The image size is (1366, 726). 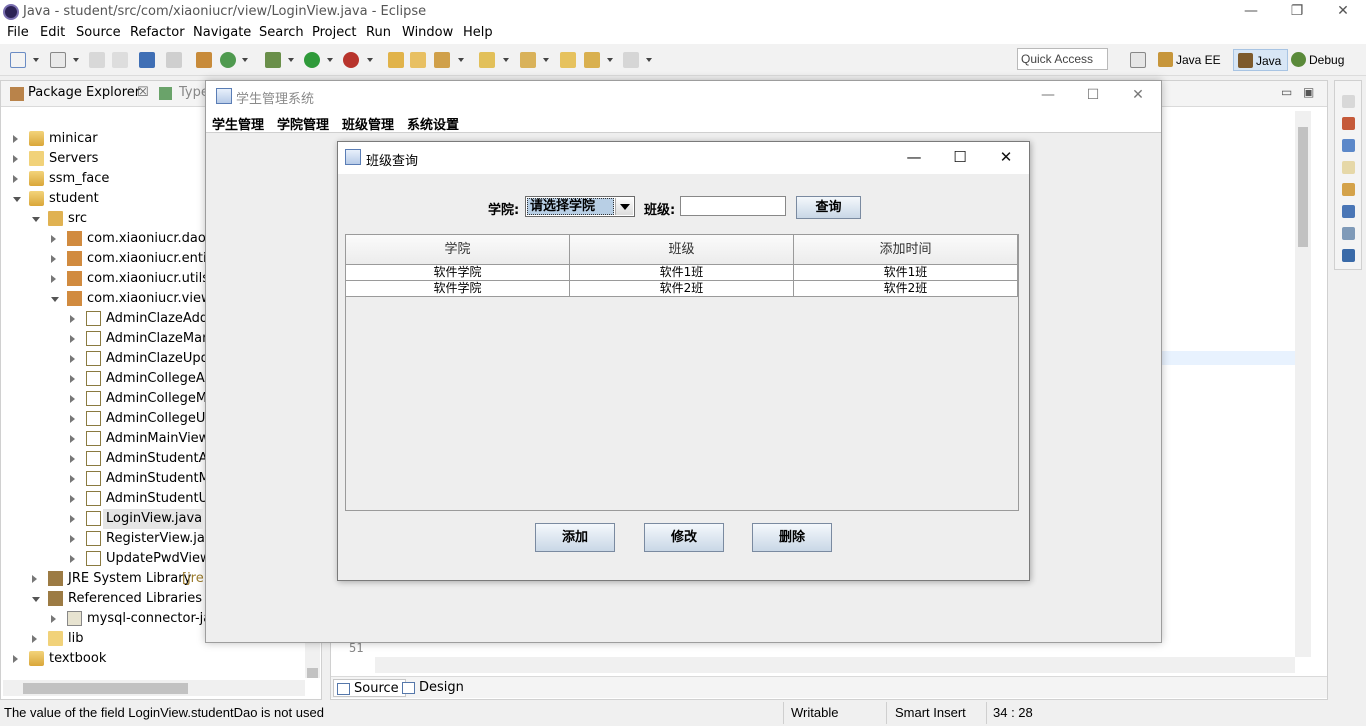 I want to click on college-select: 请选择学院, so click(x=580, y=206).